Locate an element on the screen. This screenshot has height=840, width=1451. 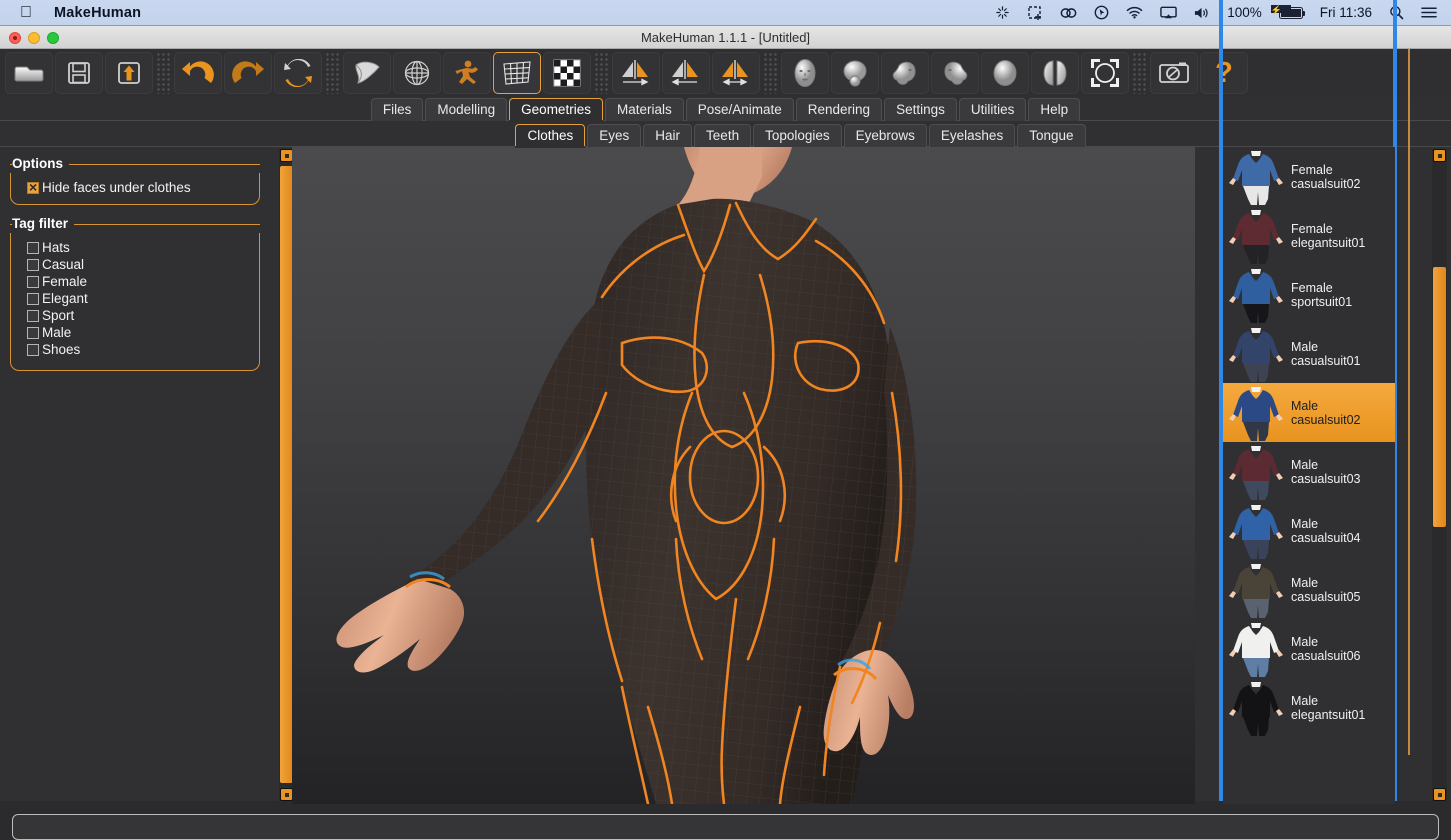
clothes-list-item: Male casualsuit03 is located at coordinates (1309, 471).